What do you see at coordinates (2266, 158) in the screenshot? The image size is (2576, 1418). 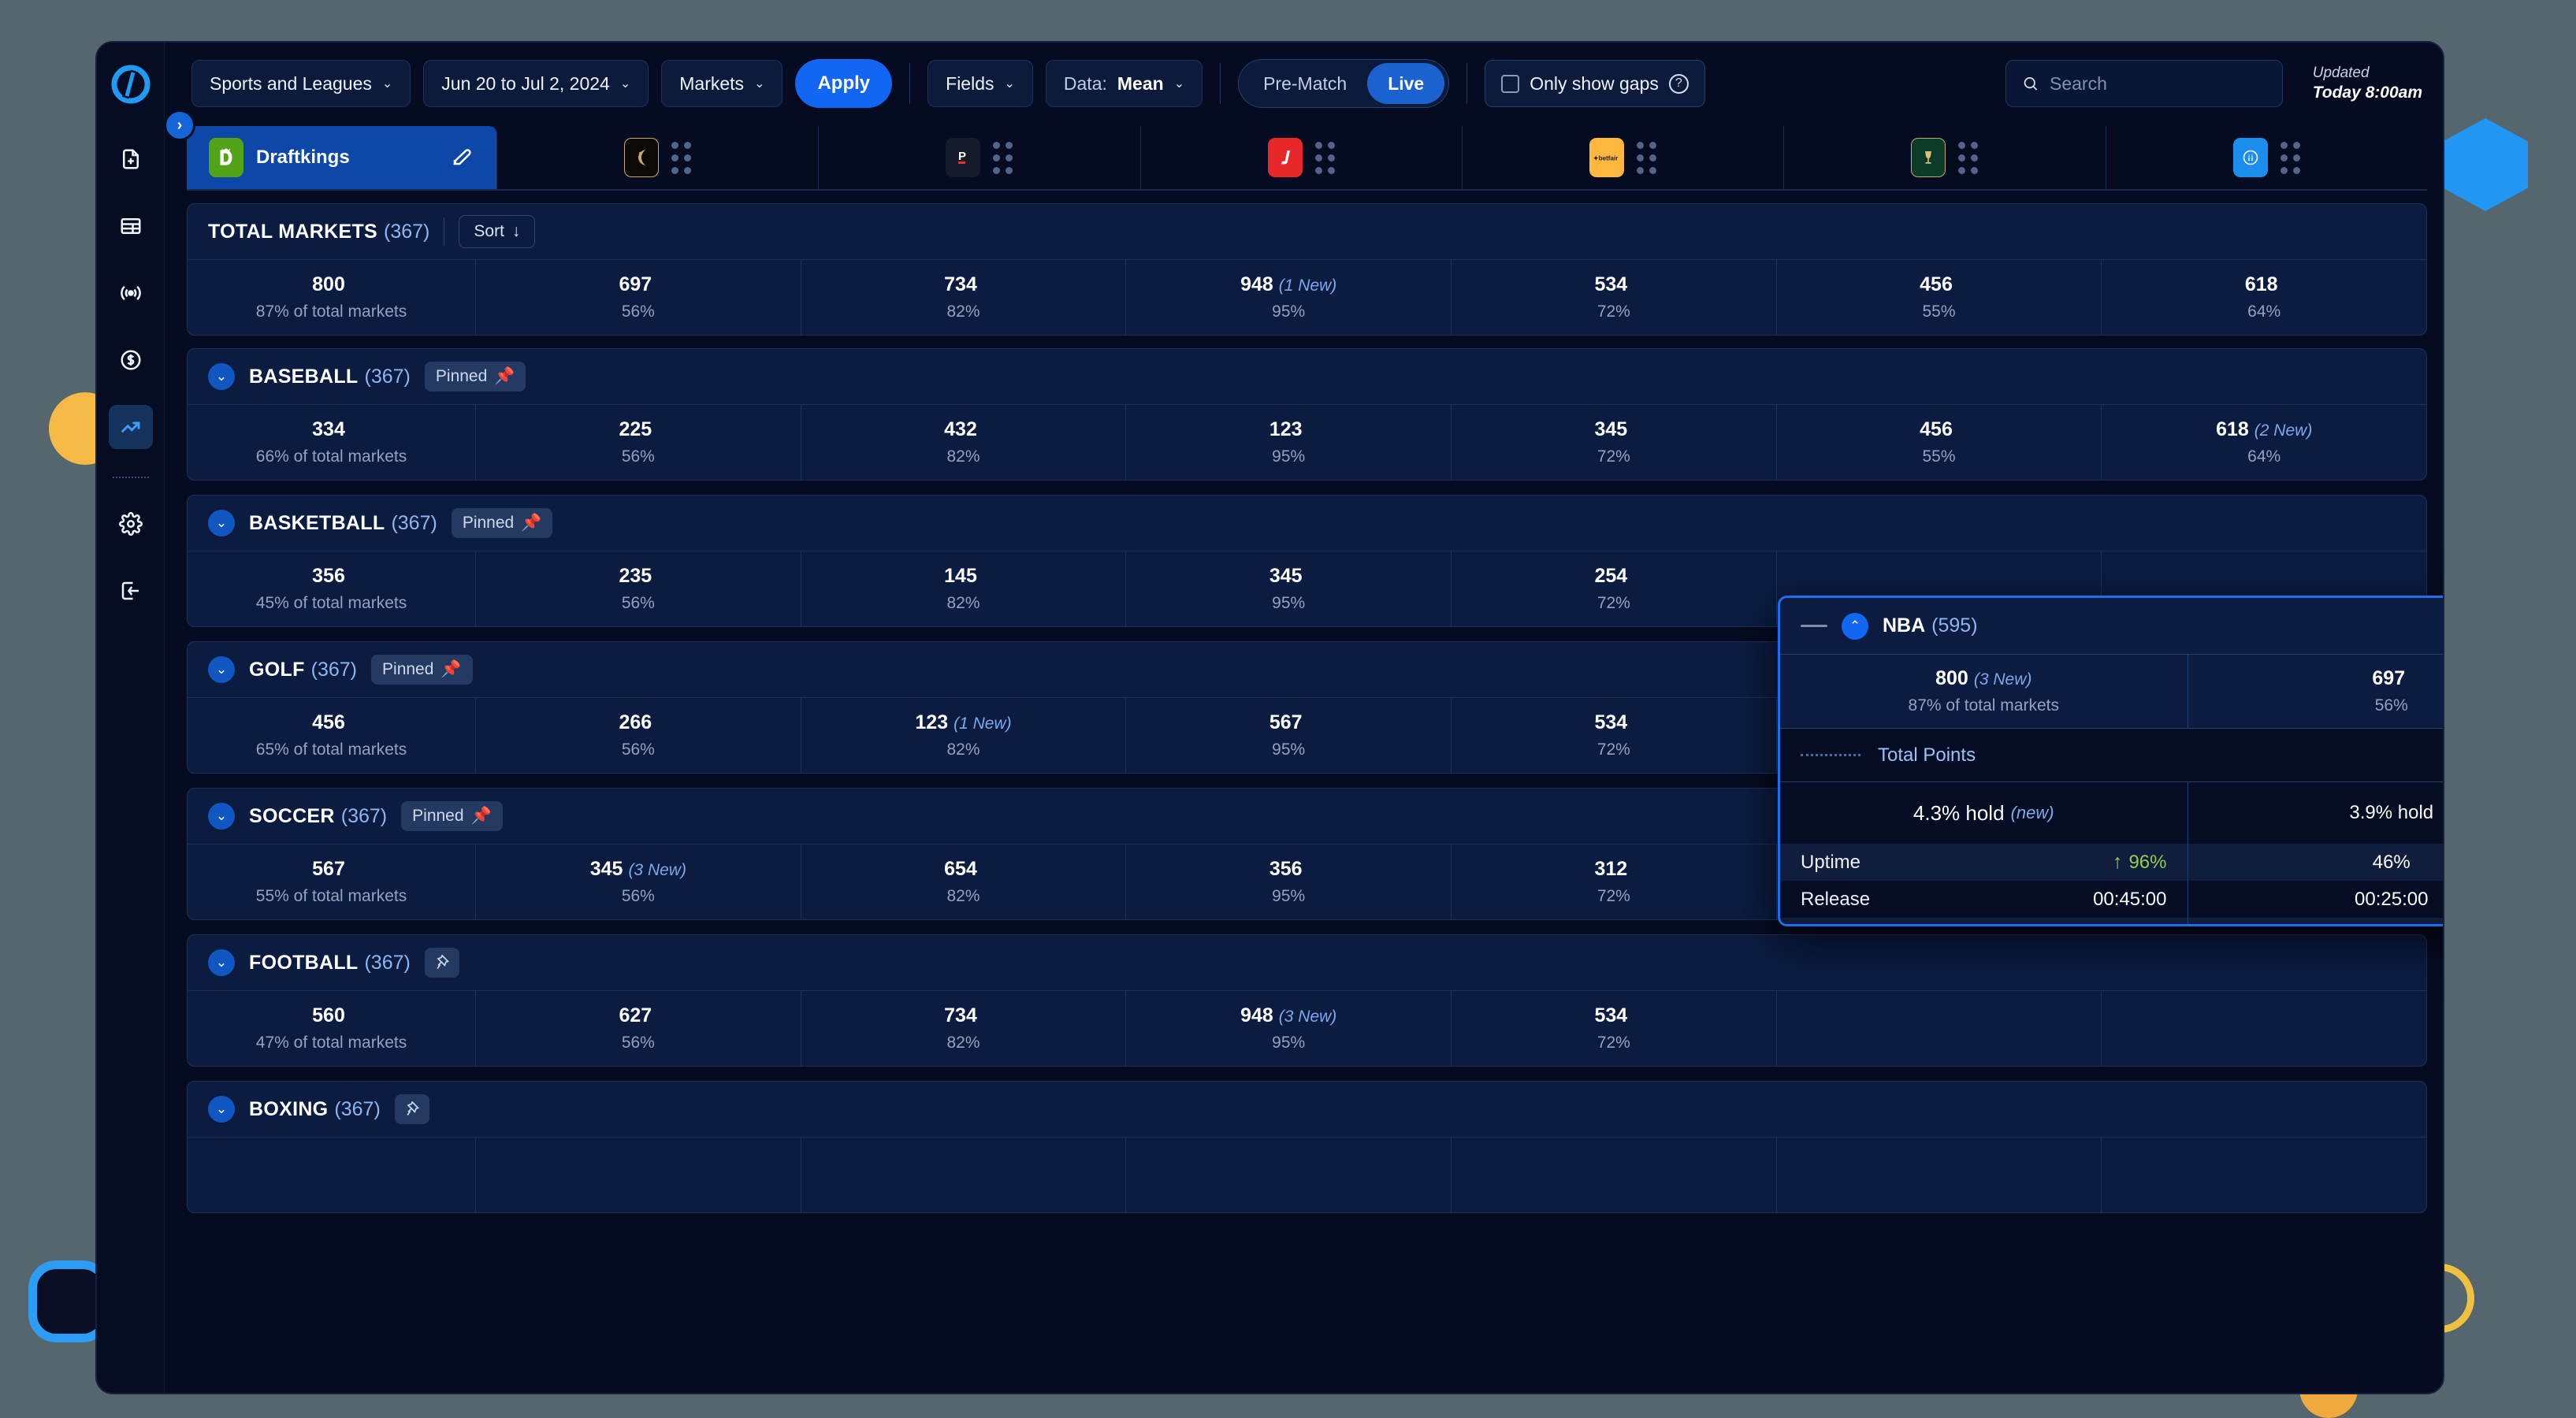 I see `sportsbook-tab-fanduel` at bounding box center [2266, 158].